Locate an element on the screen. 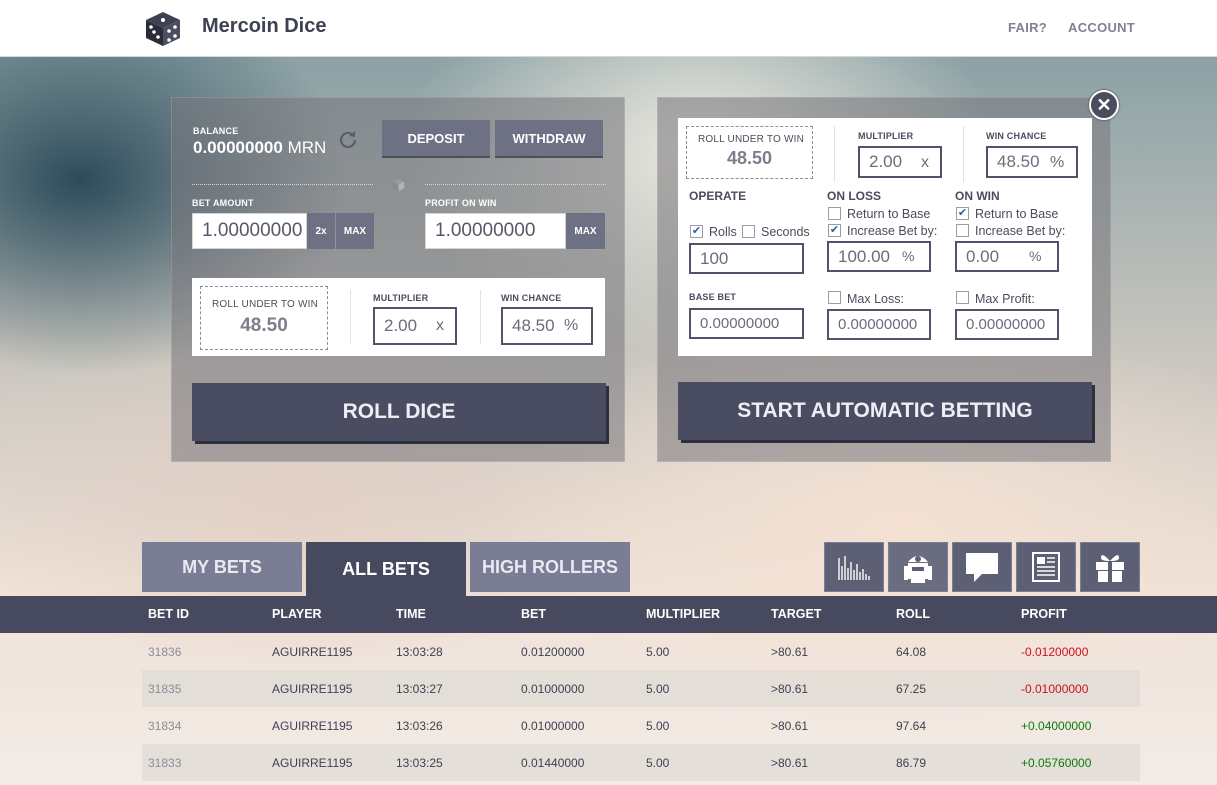 The width and height of the screenshot is (1217, 785). base-bet-input: 0.00000000 is located at coordinates (746, 323).